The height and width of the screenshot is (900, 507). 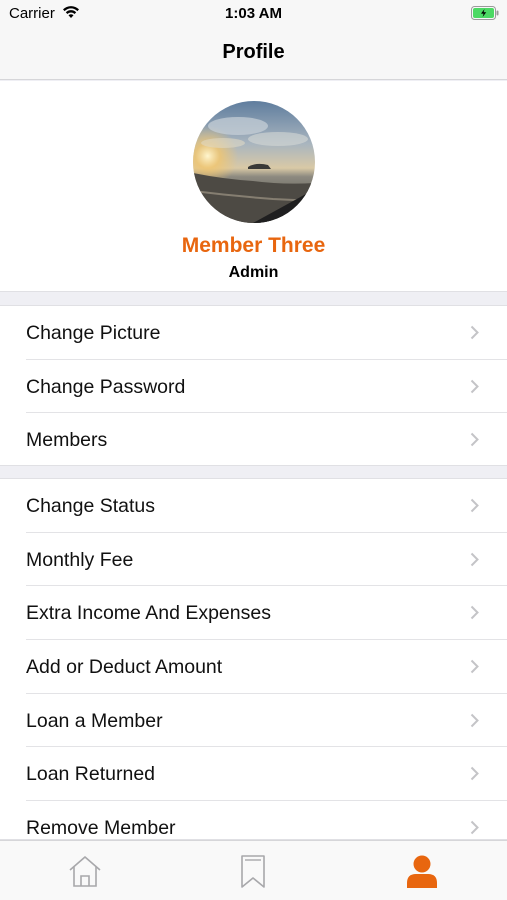 I want to click on row-label: Loan a Member, so click(x=94, y=720).